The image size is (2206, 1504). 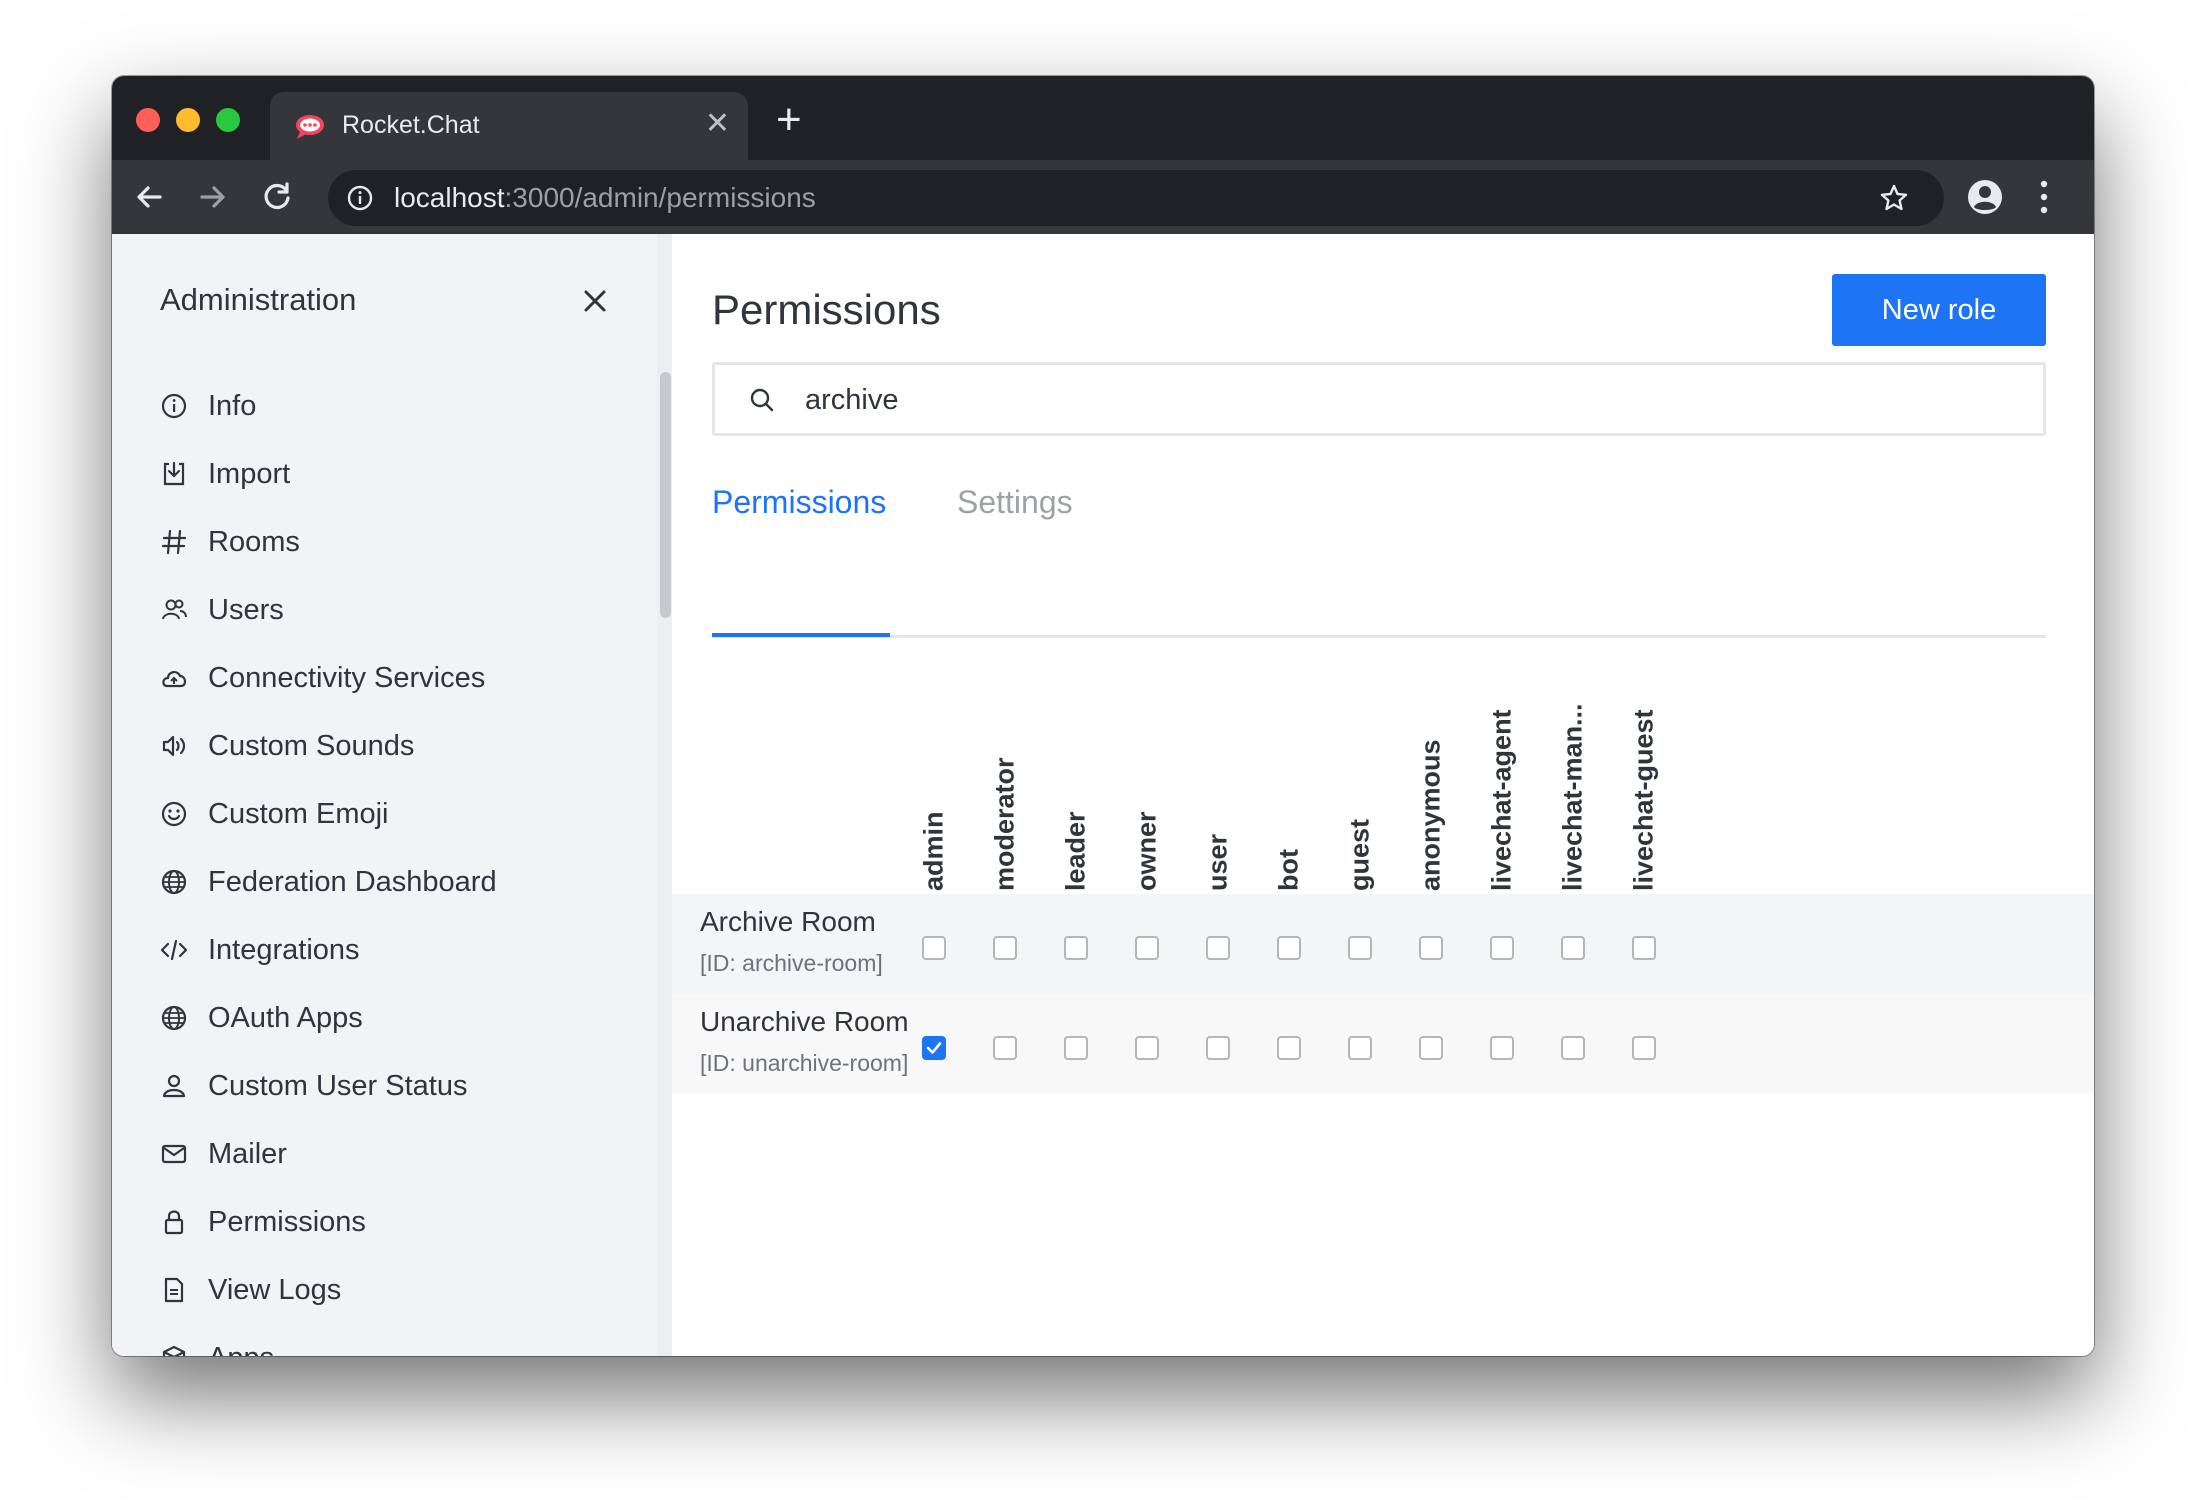 What do you see at coordinates (799, 502) in the screenshot?
I see `tab-permissions: Permissions` at bounding box center [799, 502].